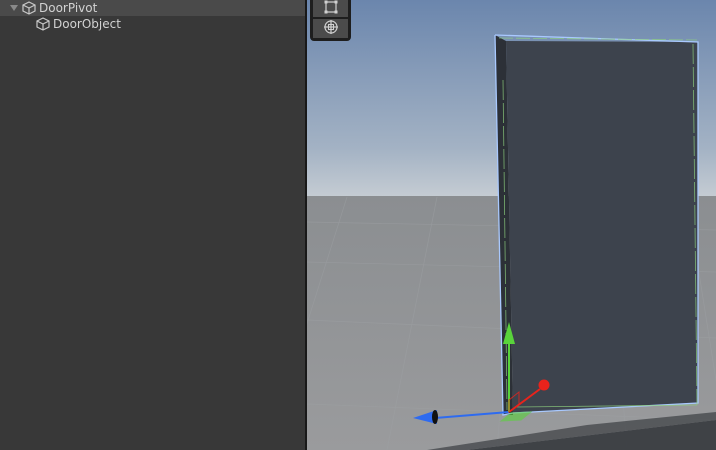  I want to click on scene-tools-overlay, so click(330, 20).